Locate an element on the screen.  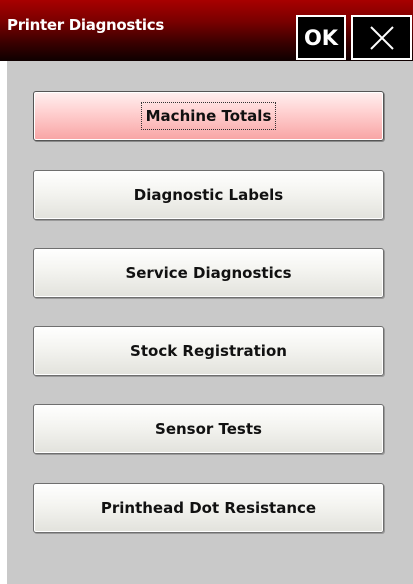
service-diagnostics-button: Service Diagnostics is located at coordinates (208, 273).